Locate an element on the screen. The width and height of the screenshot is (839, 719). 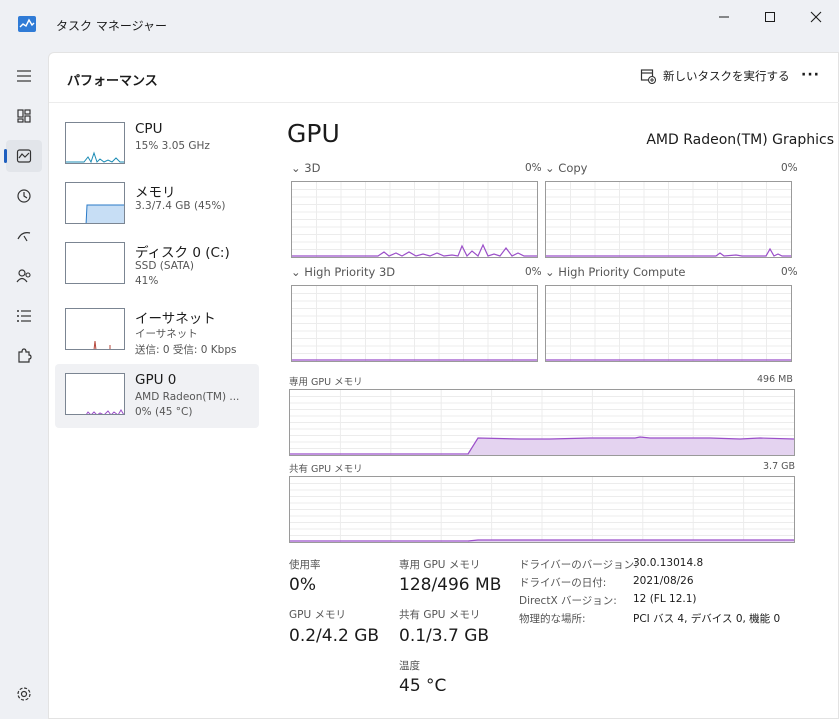
history-icon is located at coordinates (24, 196).